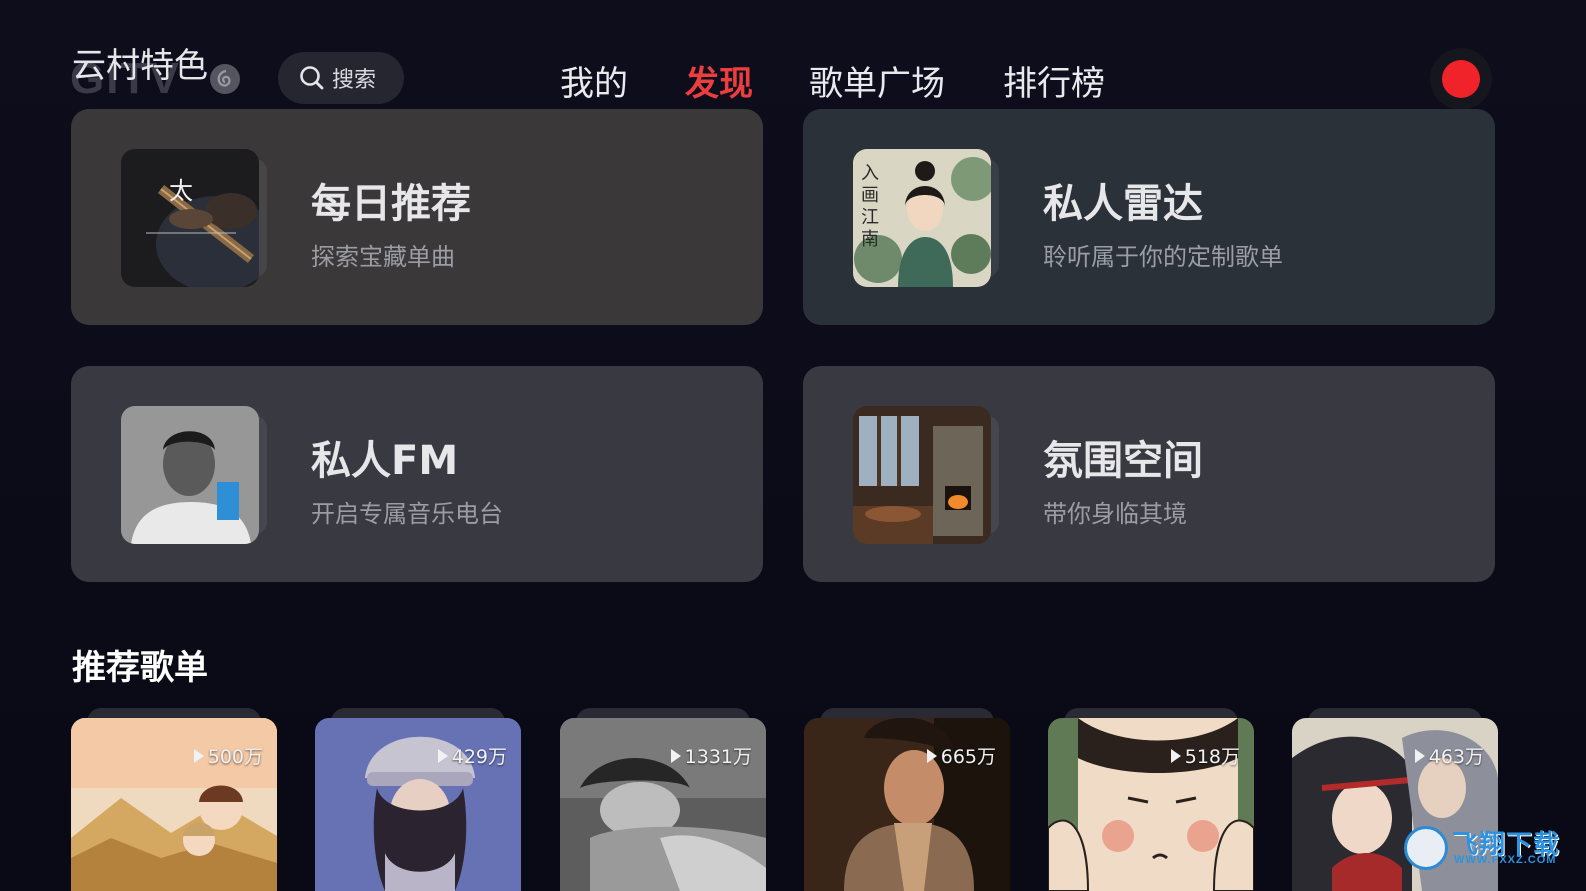 This screenshot has width=1586, height=891. I want to click on svg-text: 太, so click(181, 191).